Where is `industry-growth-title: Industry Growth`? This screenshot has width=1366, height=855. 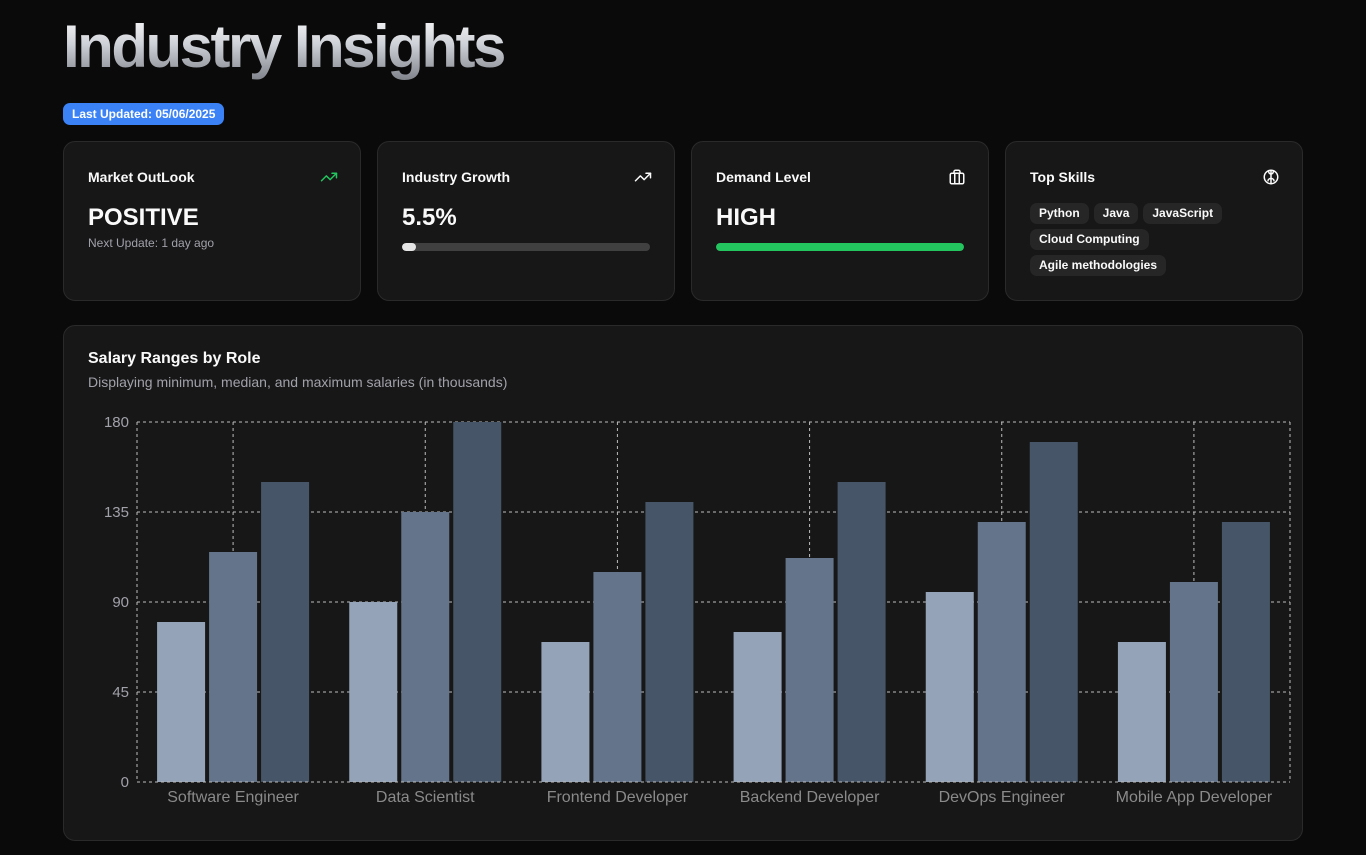
industry-growth-title: Industry Growth is located at coordinates (456, 177).